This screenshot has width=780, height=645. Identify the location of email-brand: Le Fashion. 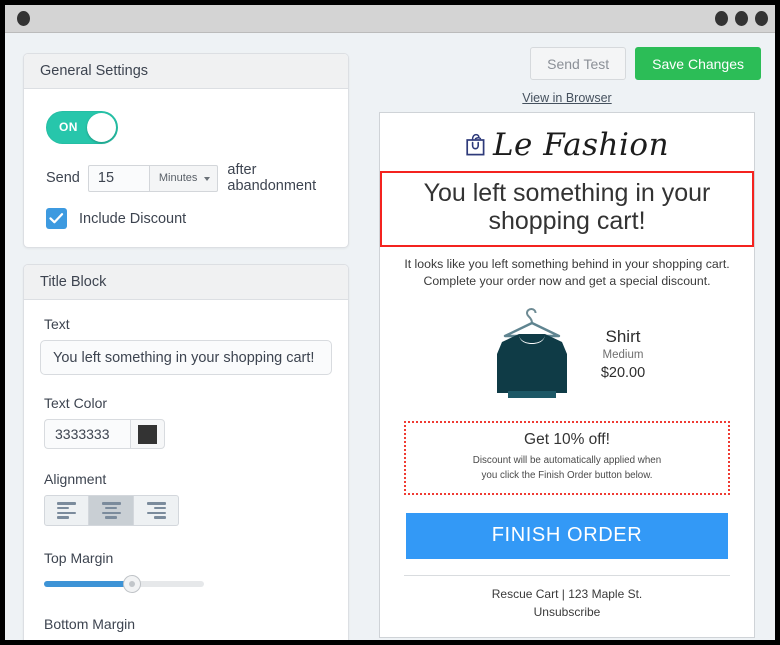
(567, 141).